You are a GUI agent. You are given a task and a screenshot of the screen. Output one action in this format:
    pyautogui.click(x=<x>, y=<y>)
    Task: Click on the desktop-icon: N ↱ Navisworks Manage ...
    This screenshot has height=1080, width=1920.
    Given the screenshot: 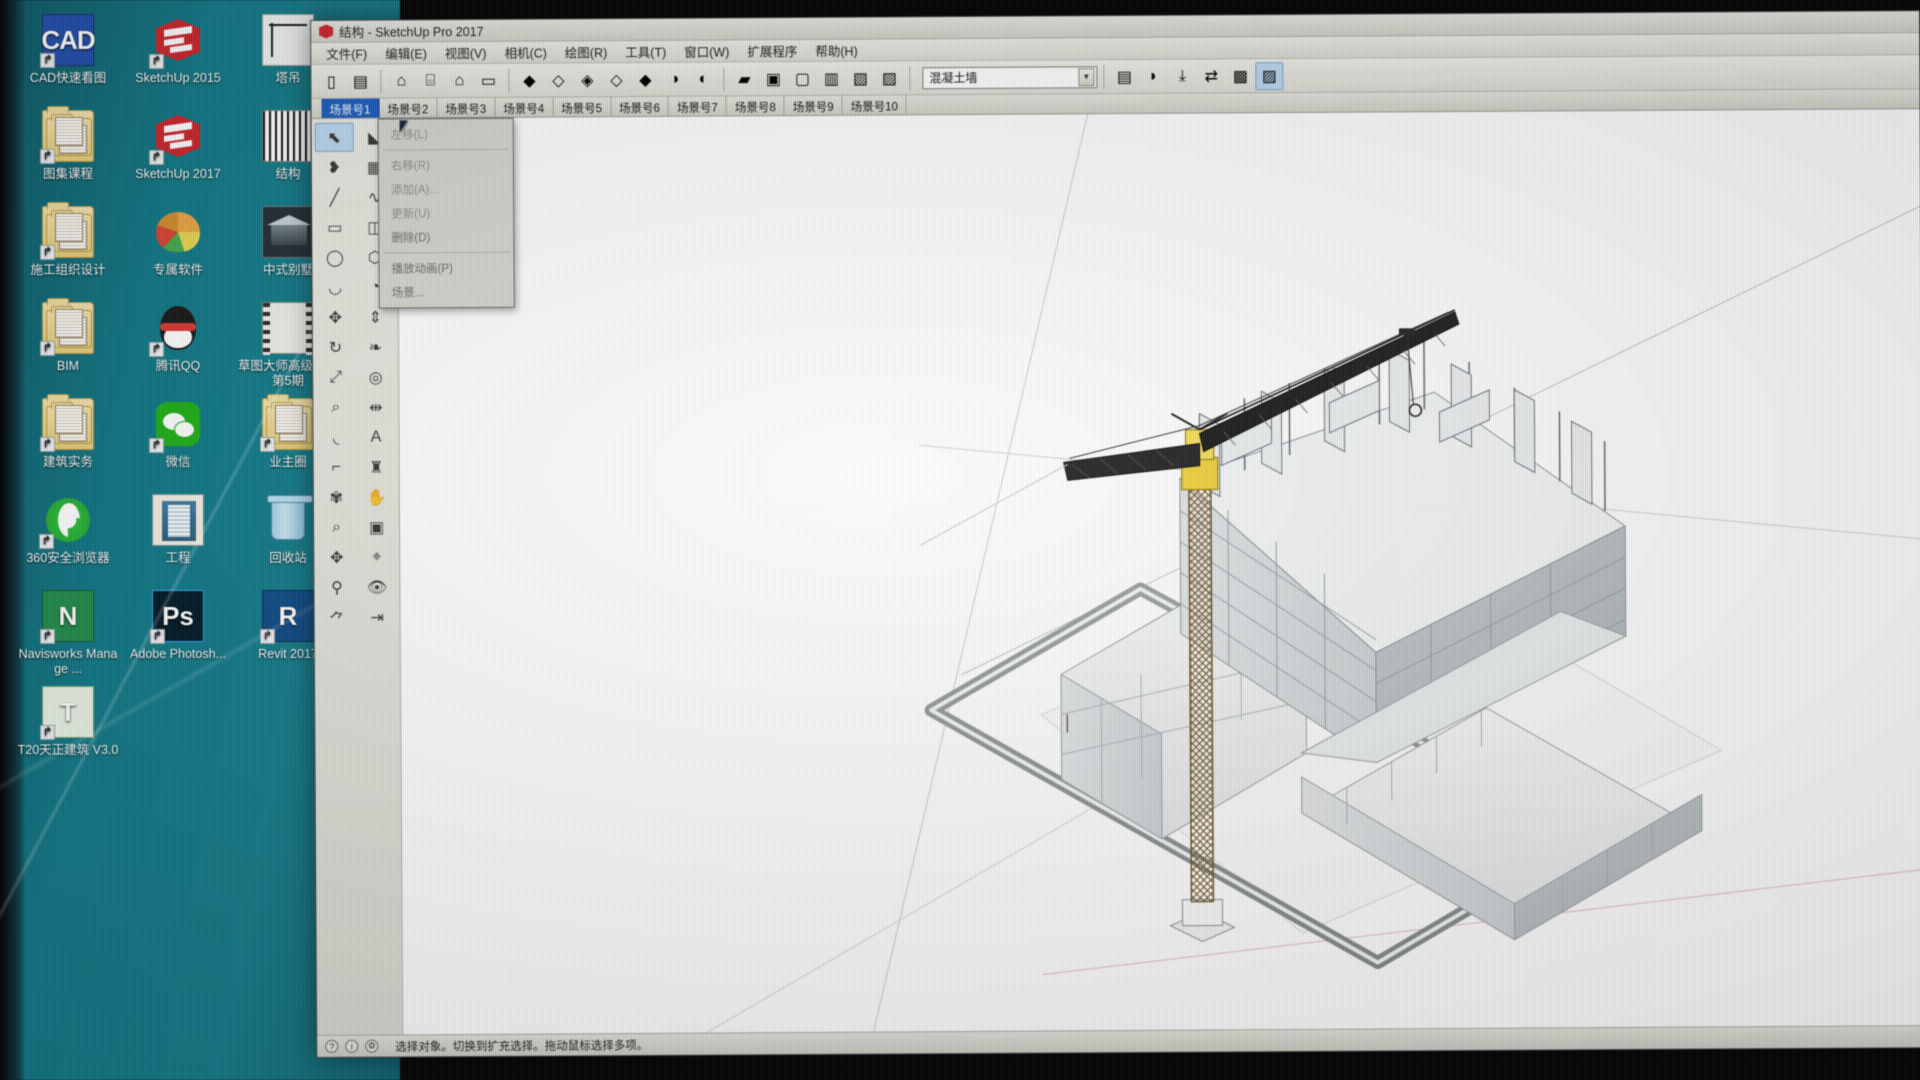 What is the action you would take?
    pyautogui.click(x=68, y=633)
    